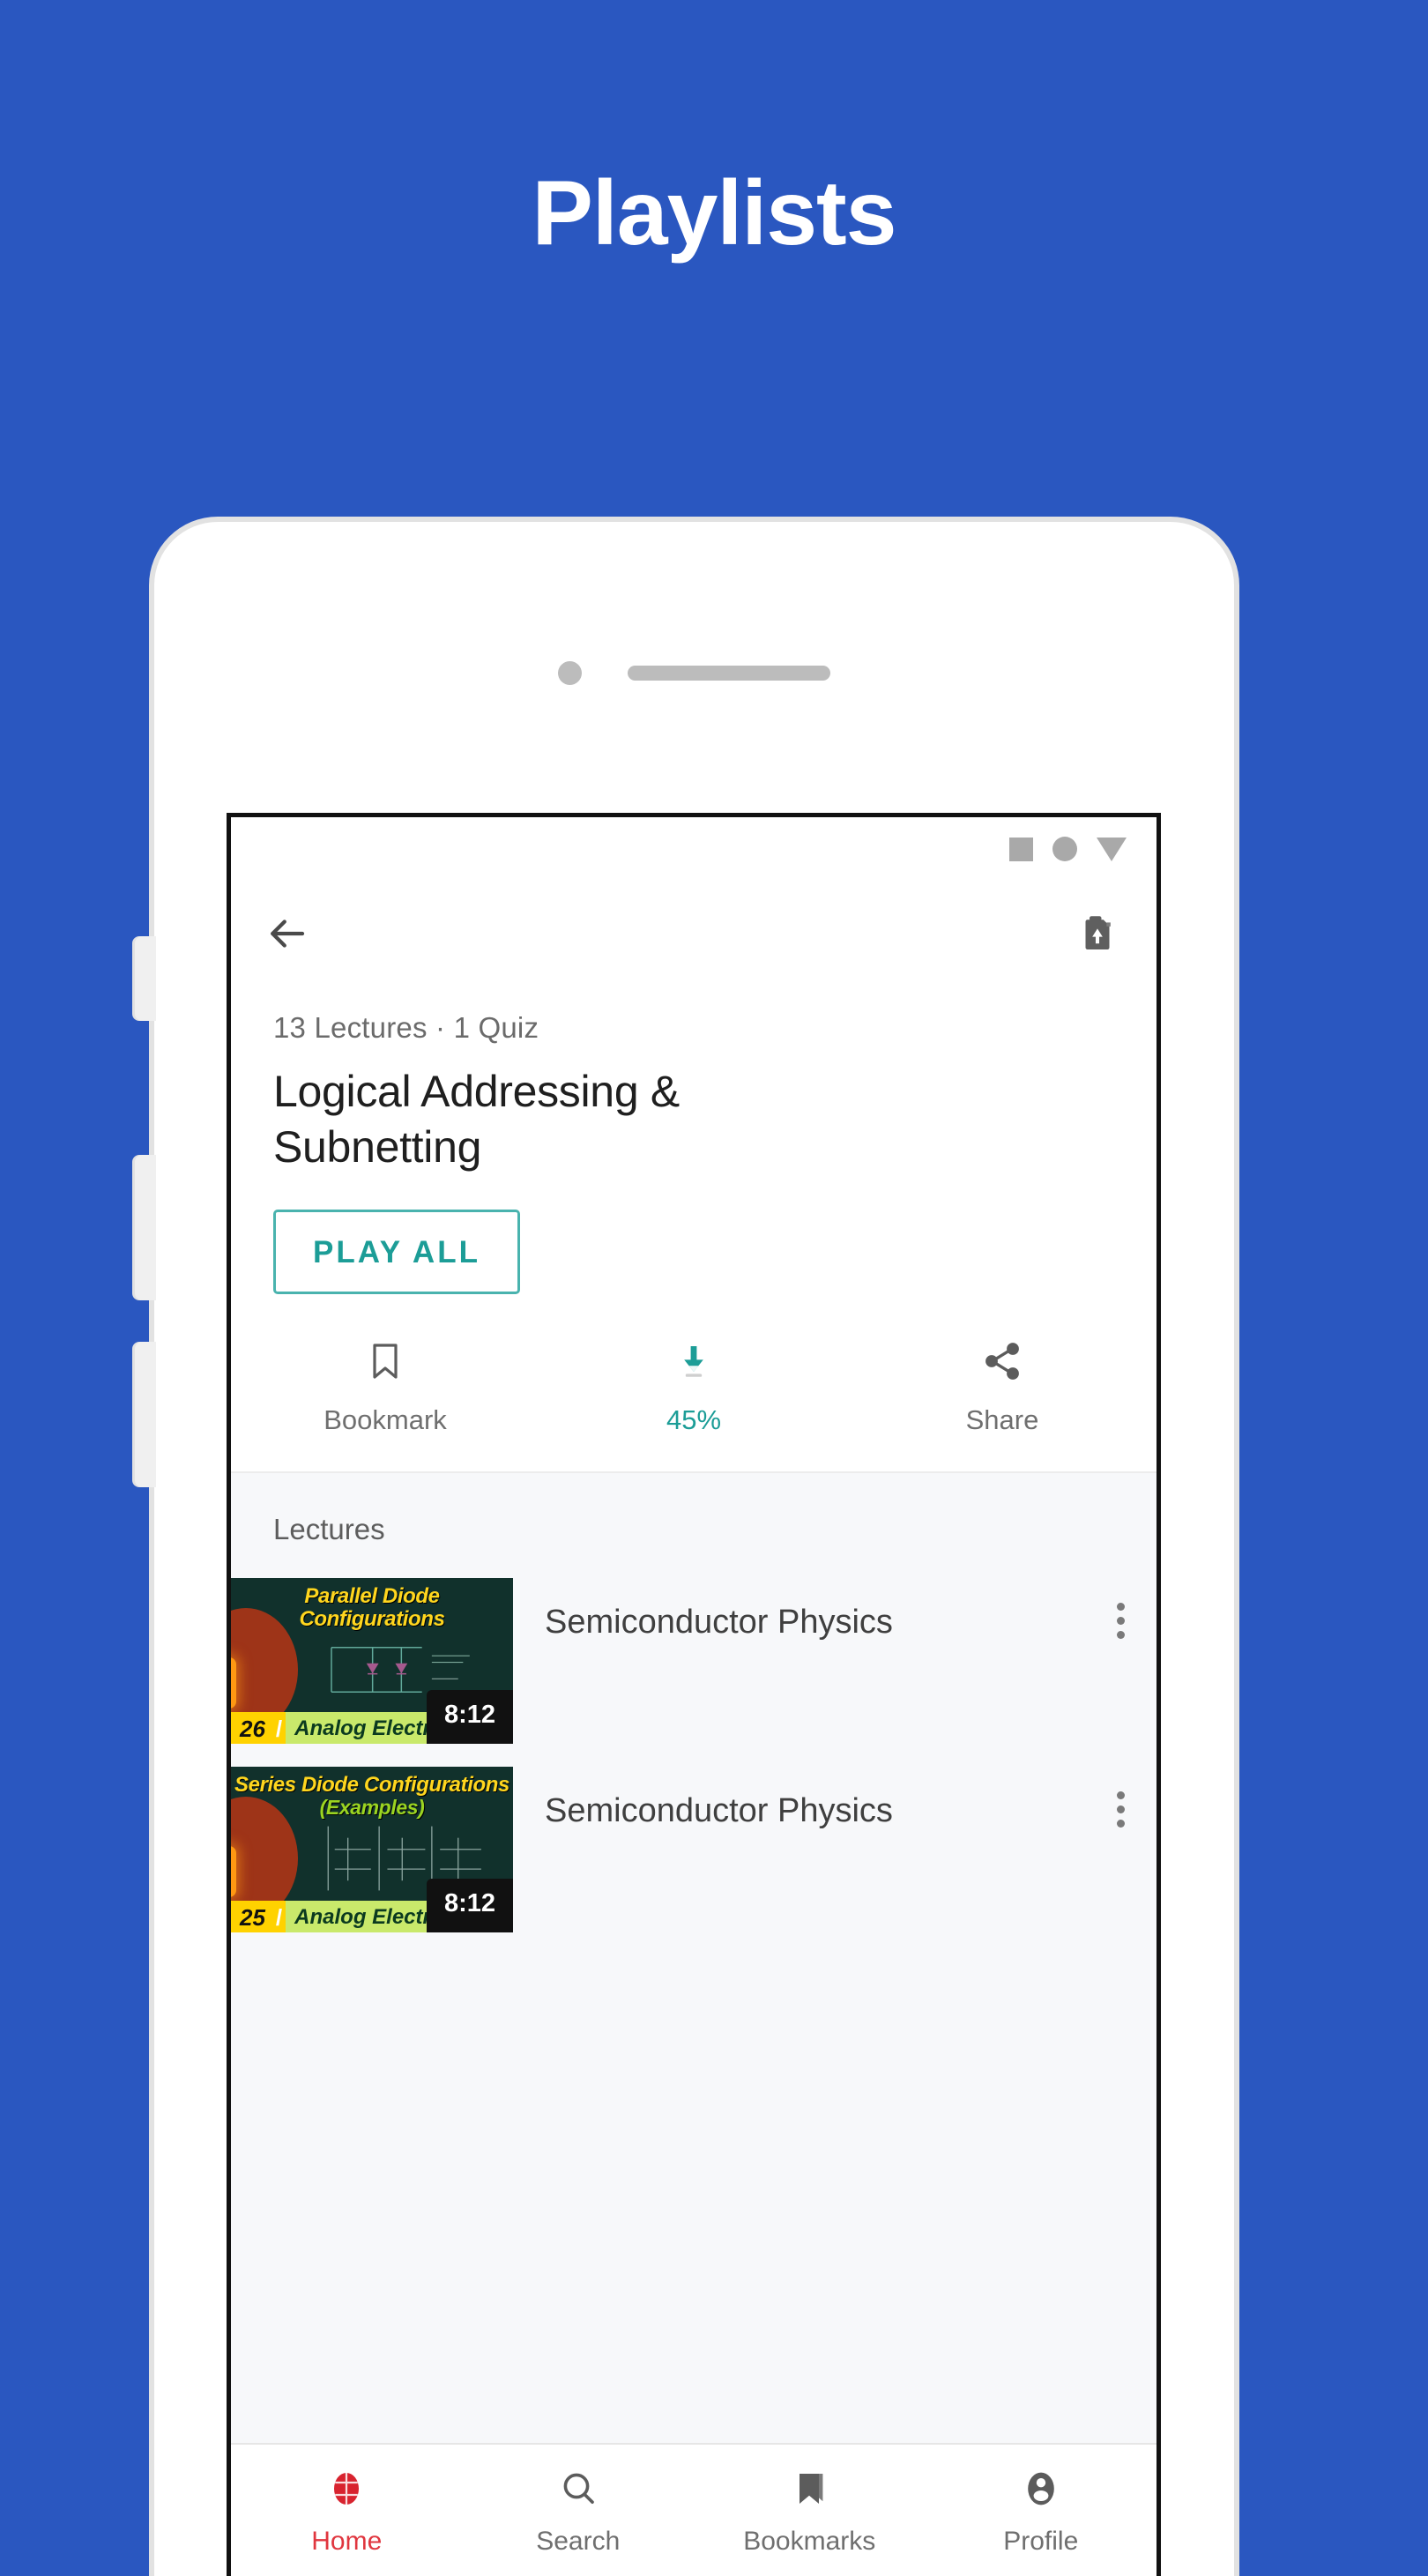 The image size is (1428, 2576). Describe the element at coordinates (1064, 849) in the screenshot. I see `circle-icon` at that location.